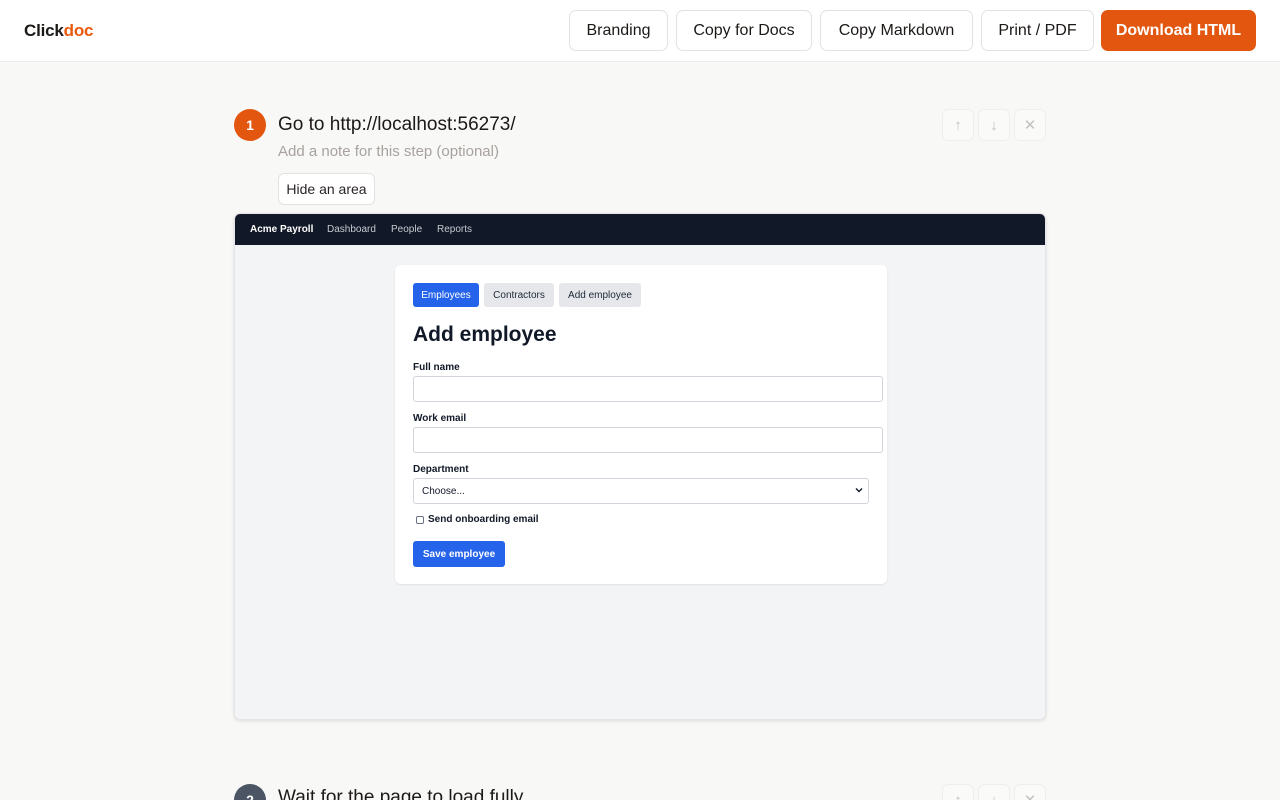 This screenshot has height=800, width=1280. What do you see at coordinates (446, 295) in the screenshot?
I see `tab-employees: Employees` at bounding box center [446, 295].